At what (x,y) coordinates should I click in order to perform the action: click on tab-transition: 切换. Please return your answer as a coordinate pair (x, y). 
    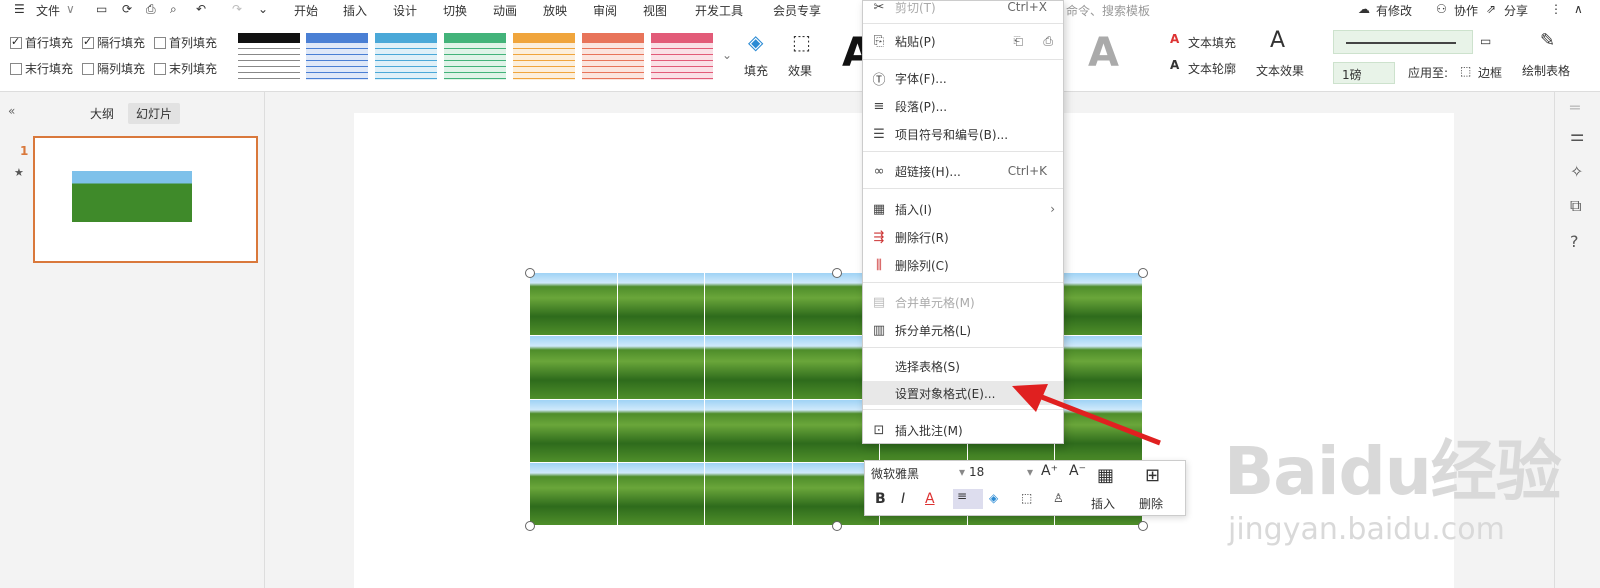
    Looking at the image, I should click on (455, 10).